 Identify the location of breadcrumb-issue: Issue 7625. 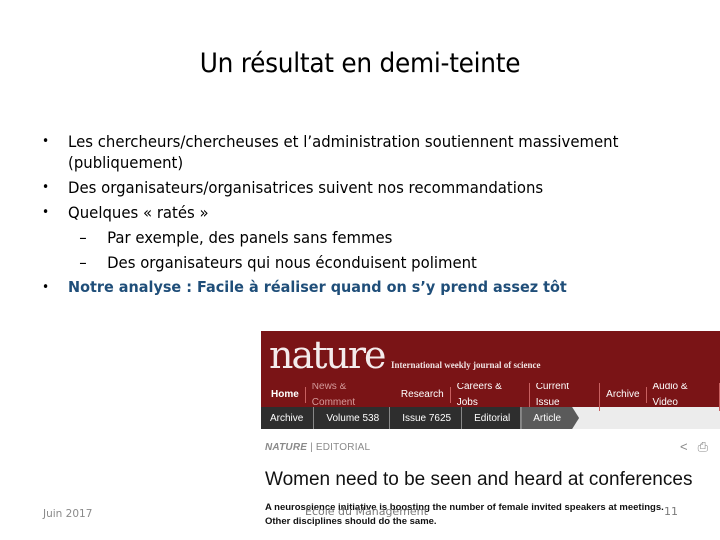
(426, 418).